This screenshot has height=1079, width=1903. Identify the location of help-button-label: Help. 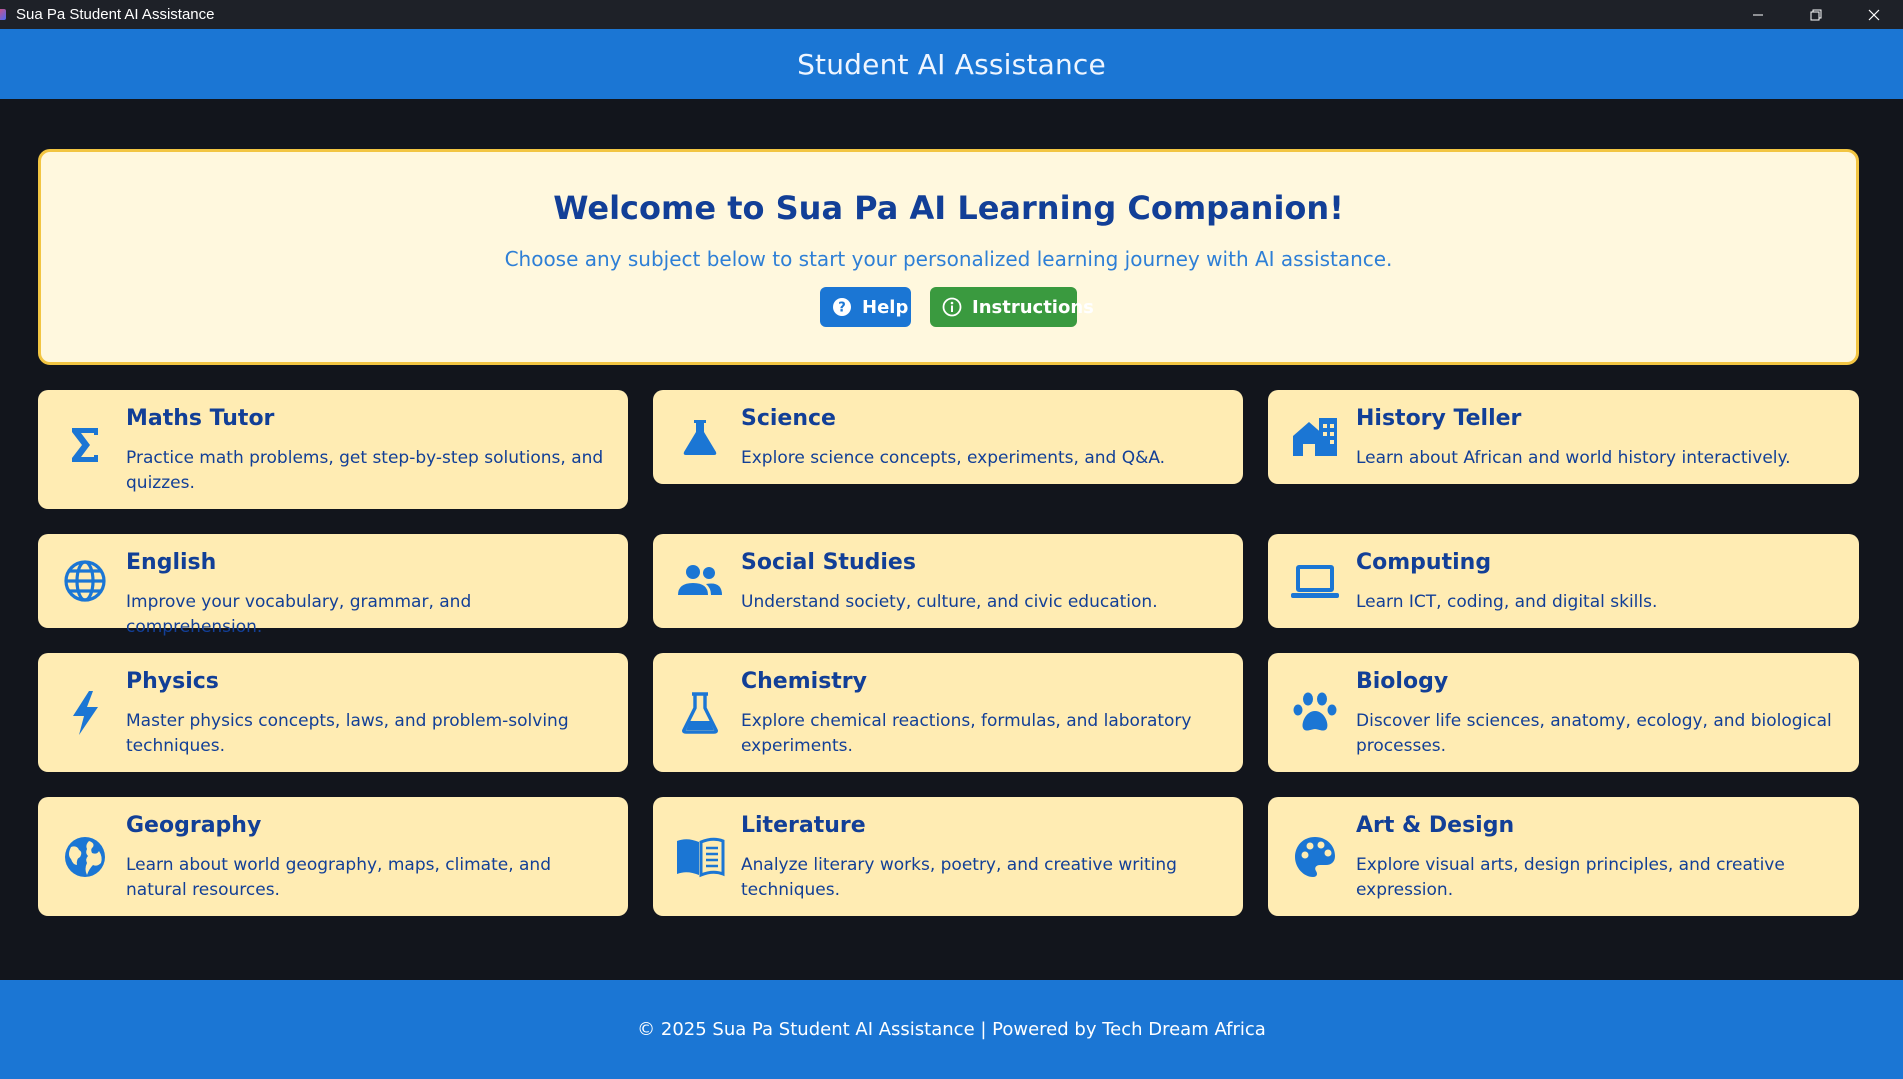
(885, 307).